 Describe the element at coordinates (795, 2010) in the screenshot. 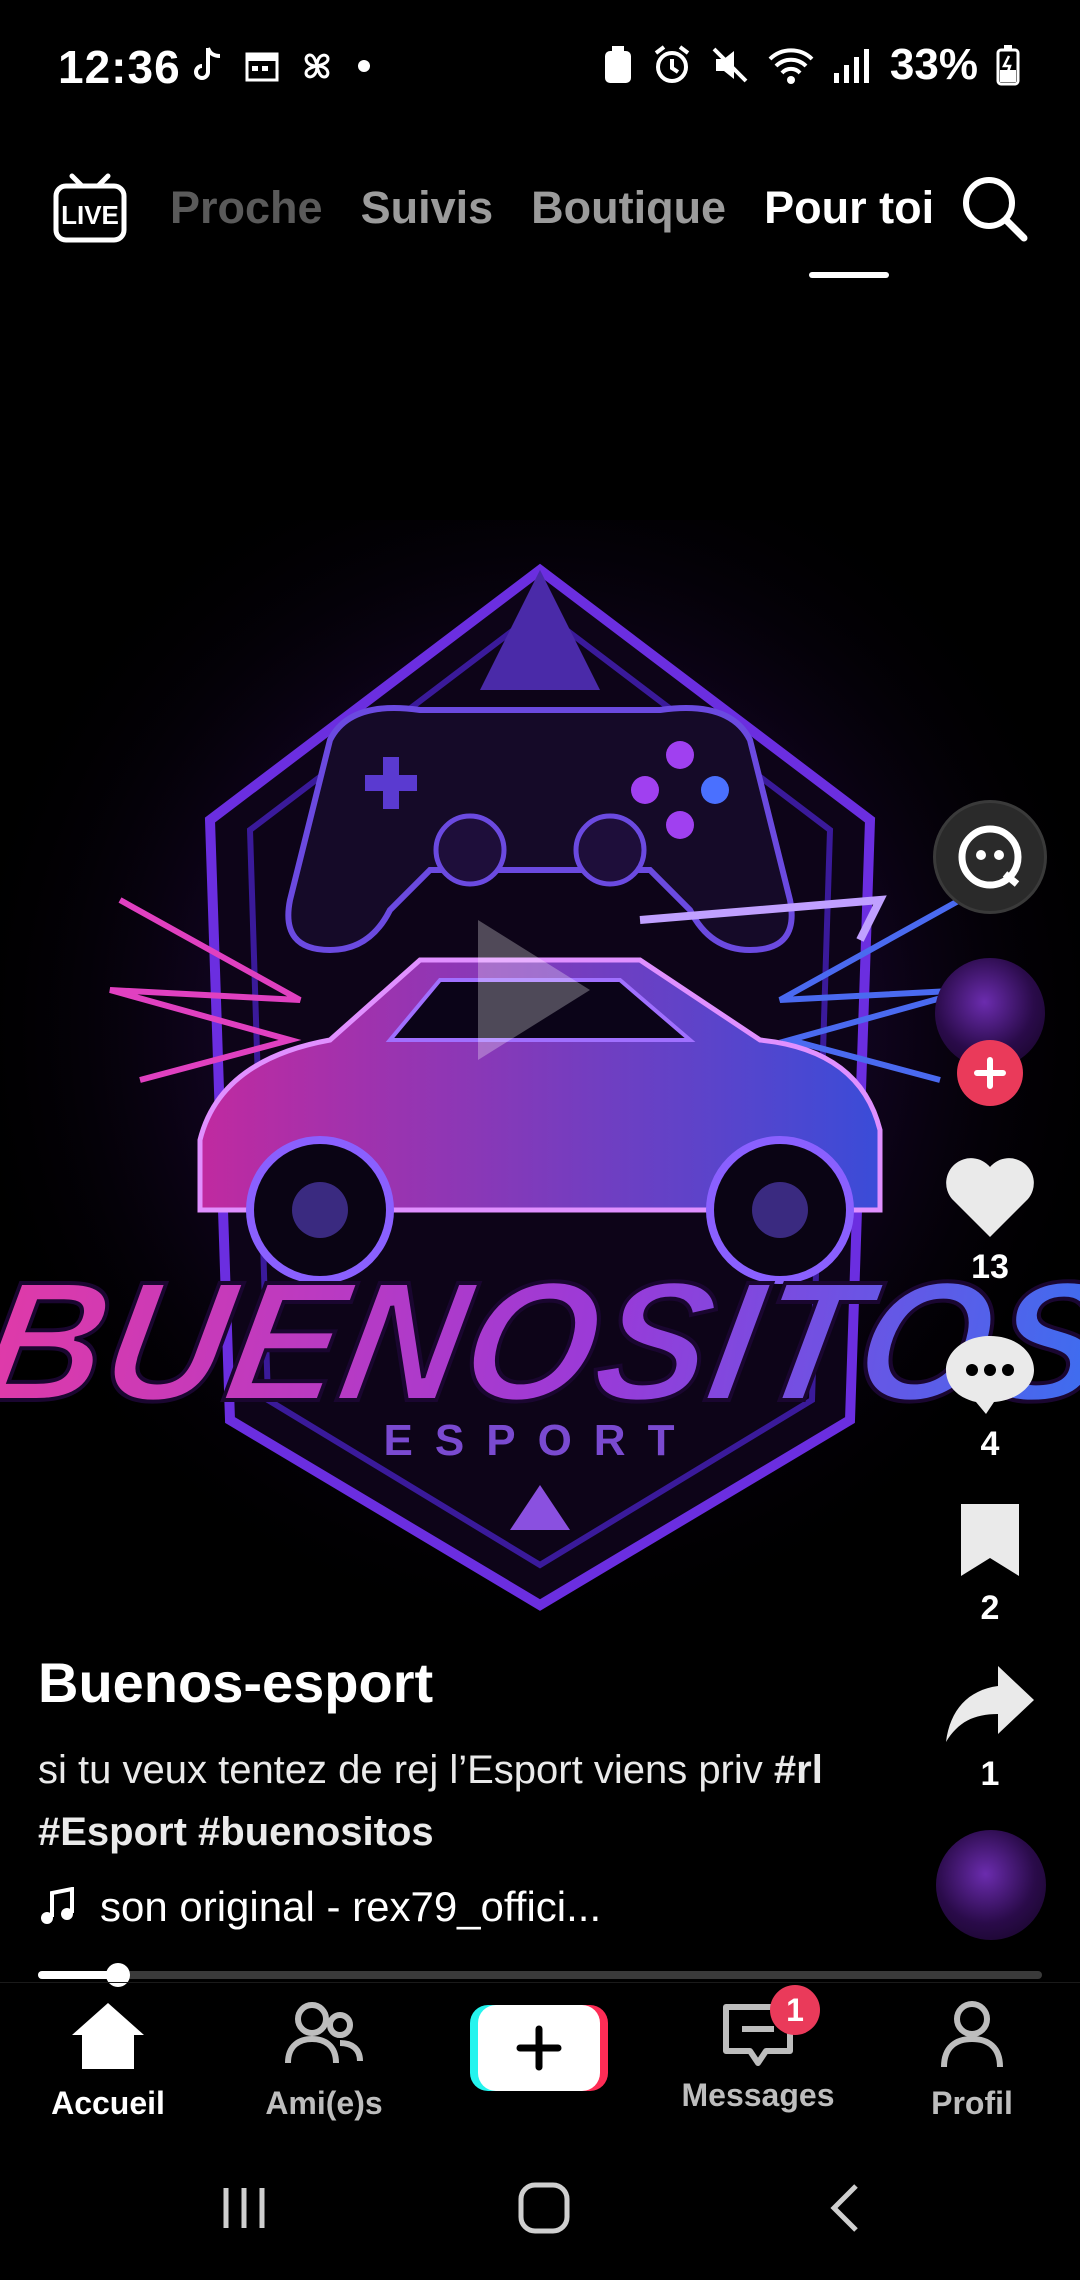

I see `messages-badge: 1` at that location.